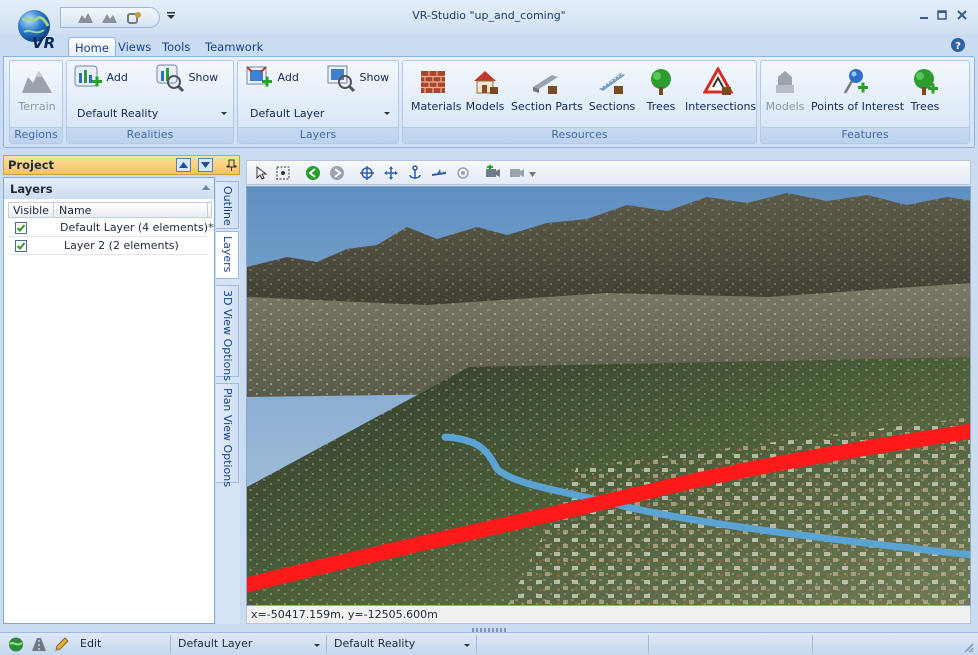 This screenshot has height=655, width=978. What do you see at coordinates (661, 106) in the screenshot?
I see `resource-trees-label: Trees` at bounding box center [661, 106].